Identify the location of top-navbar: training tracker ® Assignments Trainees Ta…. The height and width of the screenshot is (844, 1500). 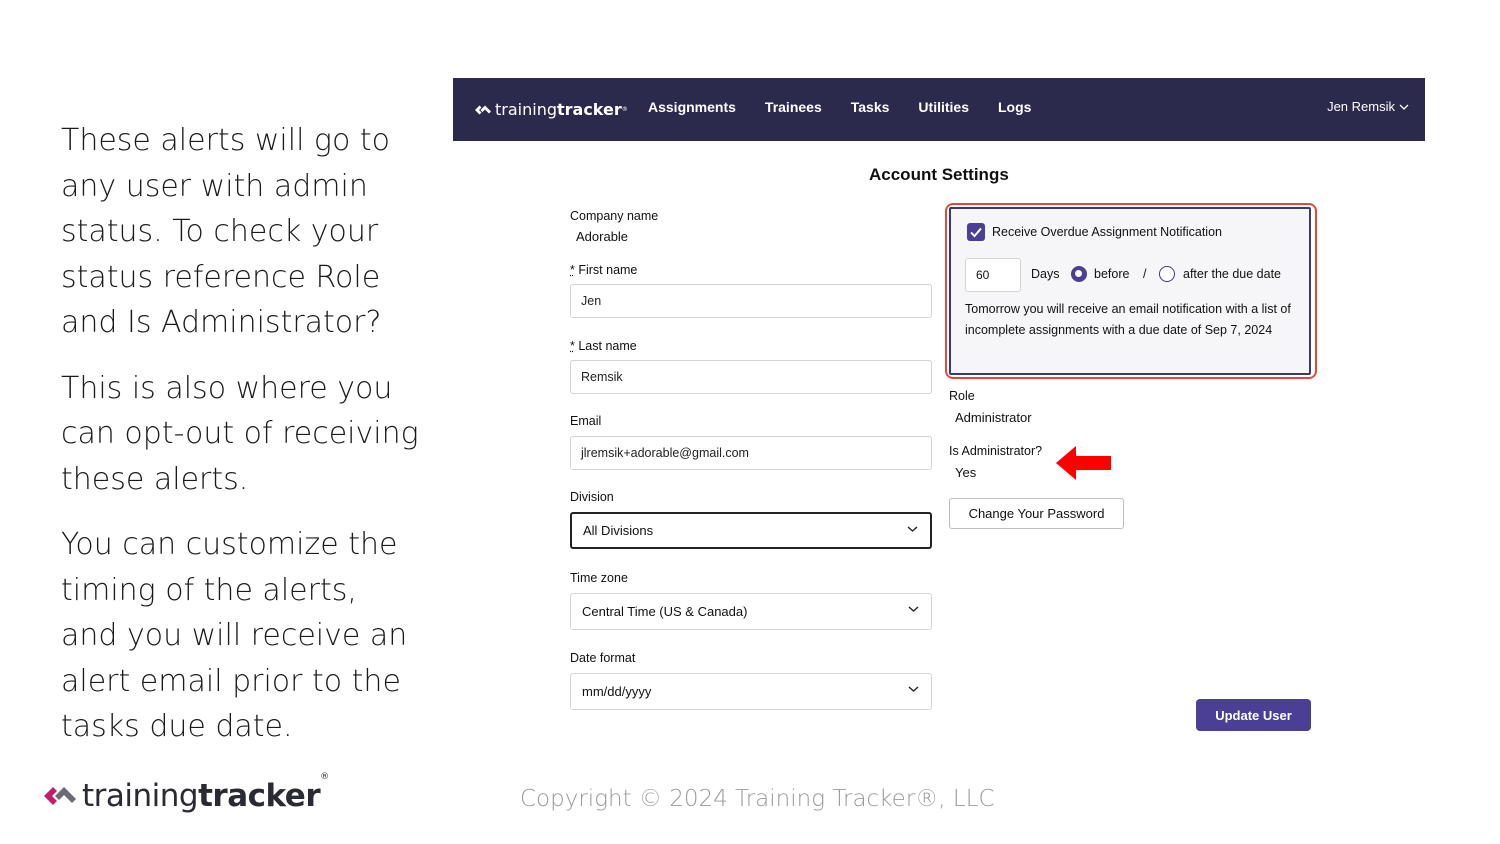
(939, 109).